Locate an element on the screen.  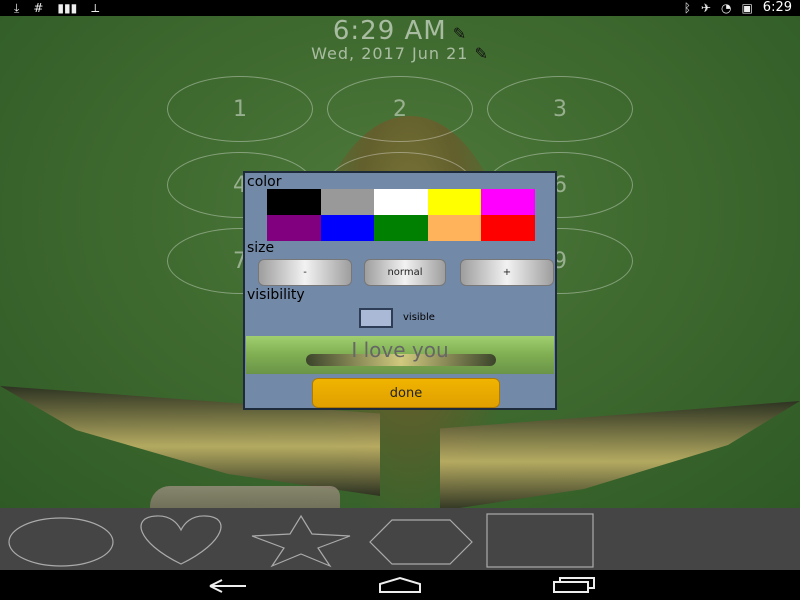
pin-key-1: 1 is located at coordinates (240, 109).